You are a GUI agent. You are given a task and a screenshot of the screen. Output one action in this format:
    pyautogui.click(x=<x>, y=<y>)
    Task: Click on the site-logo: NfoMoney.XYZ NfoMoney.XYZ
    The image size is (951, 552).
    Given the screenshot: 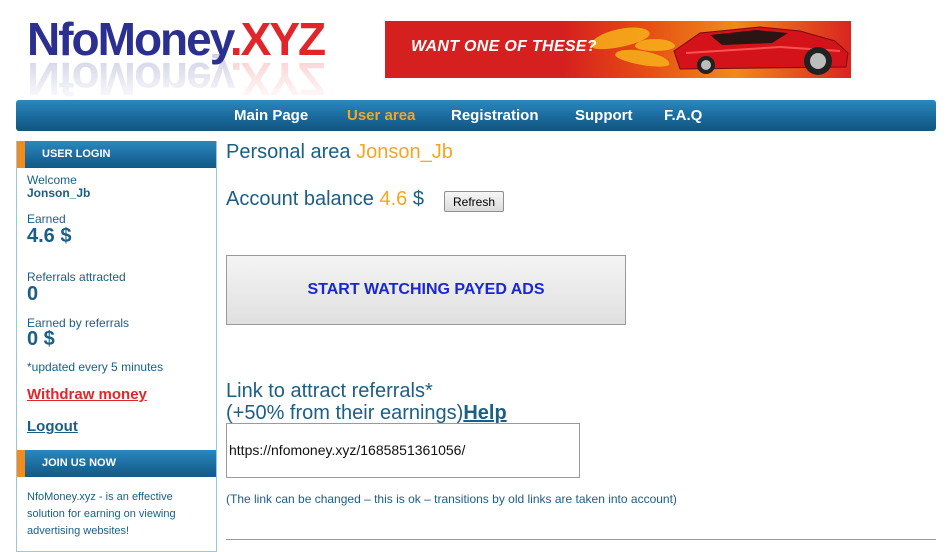 What is the action you would take?
    pyautogui.click(x=199, y=59)
    